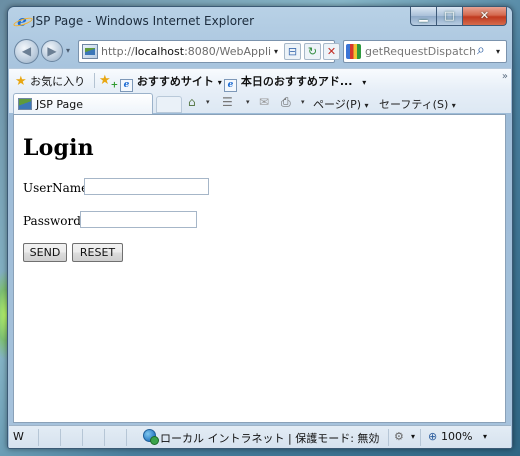 The width and height of the screenshot is (520, 456). I want to click on mail-icon: ✉, so click(264, 102).